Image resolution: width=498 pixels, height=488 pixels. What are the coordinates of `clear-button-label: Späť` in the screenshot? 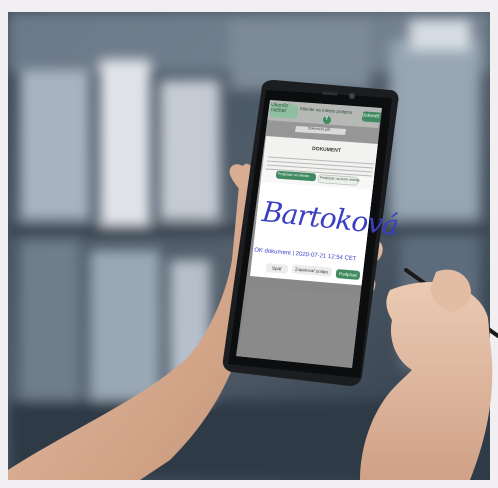 It's located at (277, 269).